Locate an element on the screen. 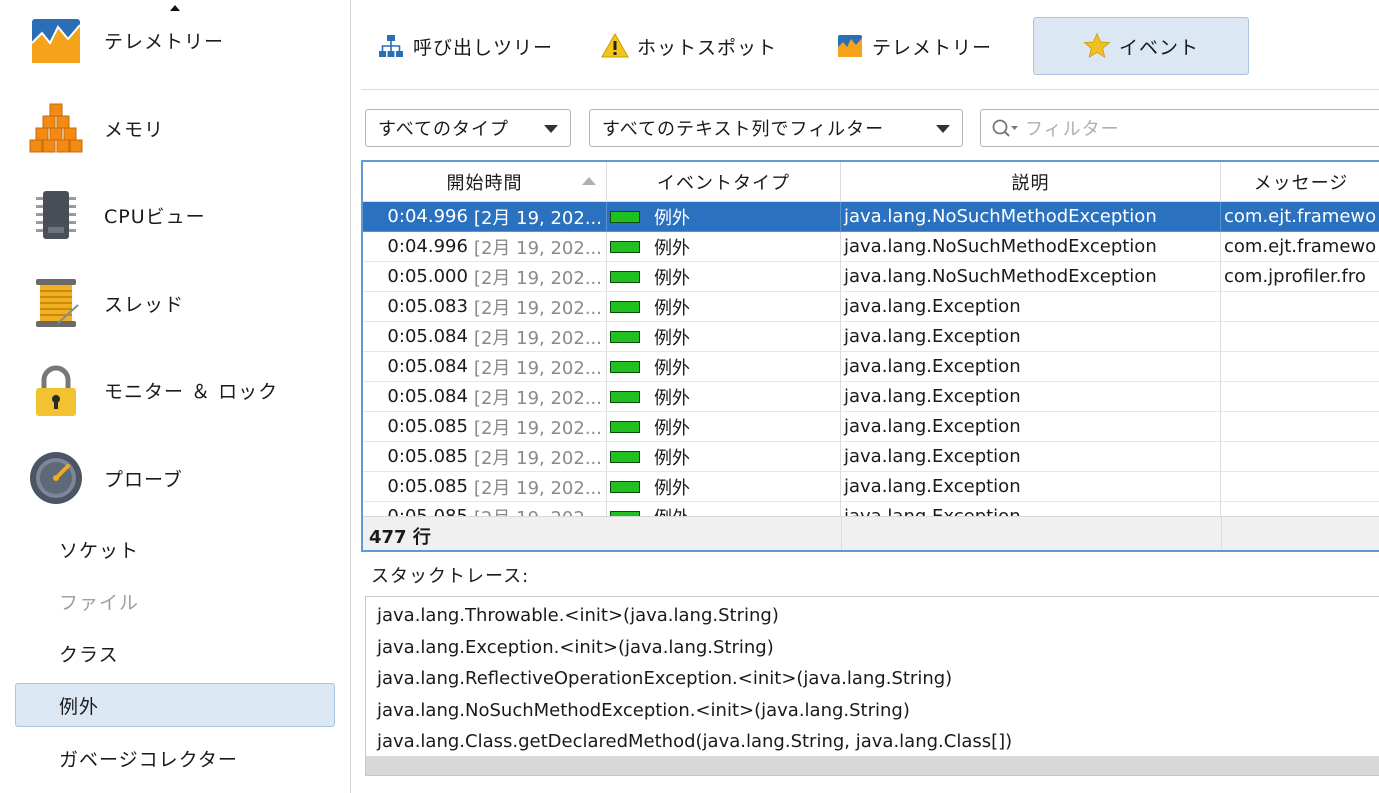 This screenshot has height=793, width=1379. column-header-message: メッセージ is located at coordinates (1300, 182).